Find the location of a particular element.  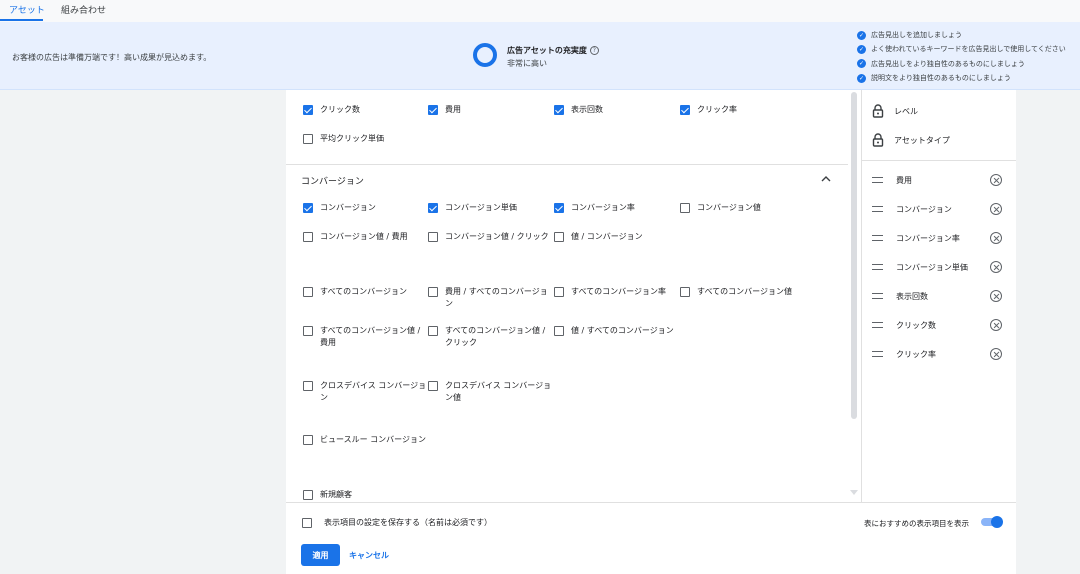

checkbox-impressions: 表示回数 is located at coordinates (616, 110).